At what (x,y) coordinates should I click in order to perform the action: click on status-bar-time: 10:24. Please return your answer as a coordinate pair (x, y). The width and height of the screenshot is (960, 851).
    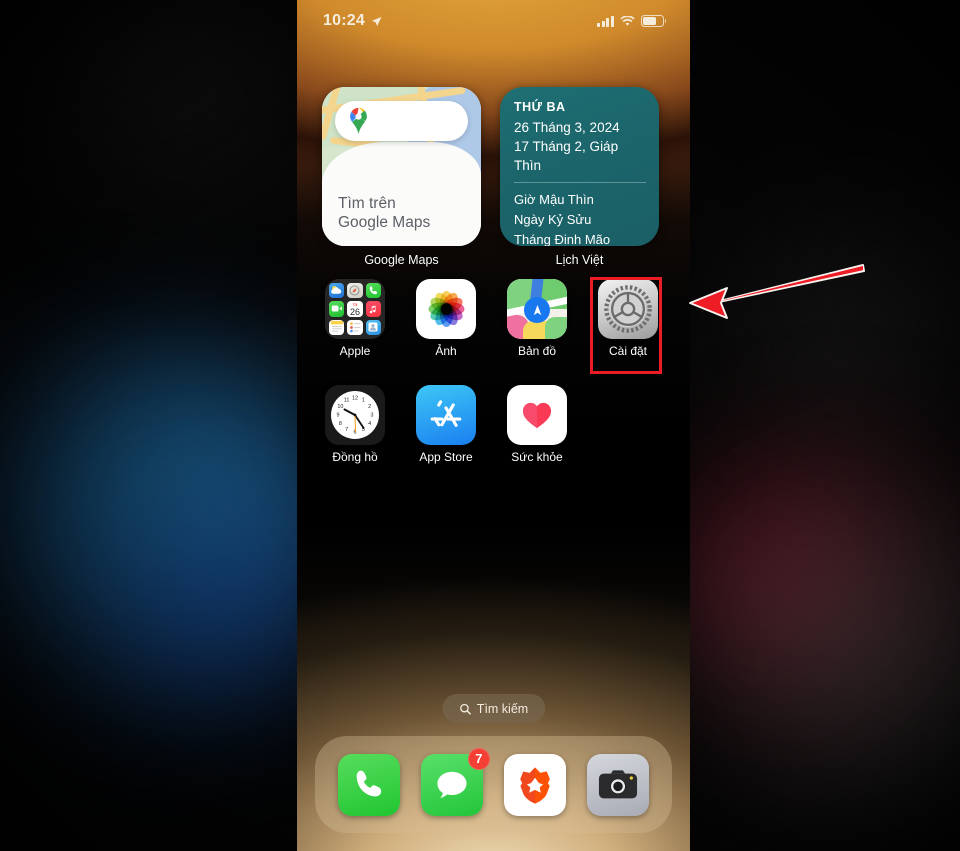
    Looking at the image, I should click on (344, 20).